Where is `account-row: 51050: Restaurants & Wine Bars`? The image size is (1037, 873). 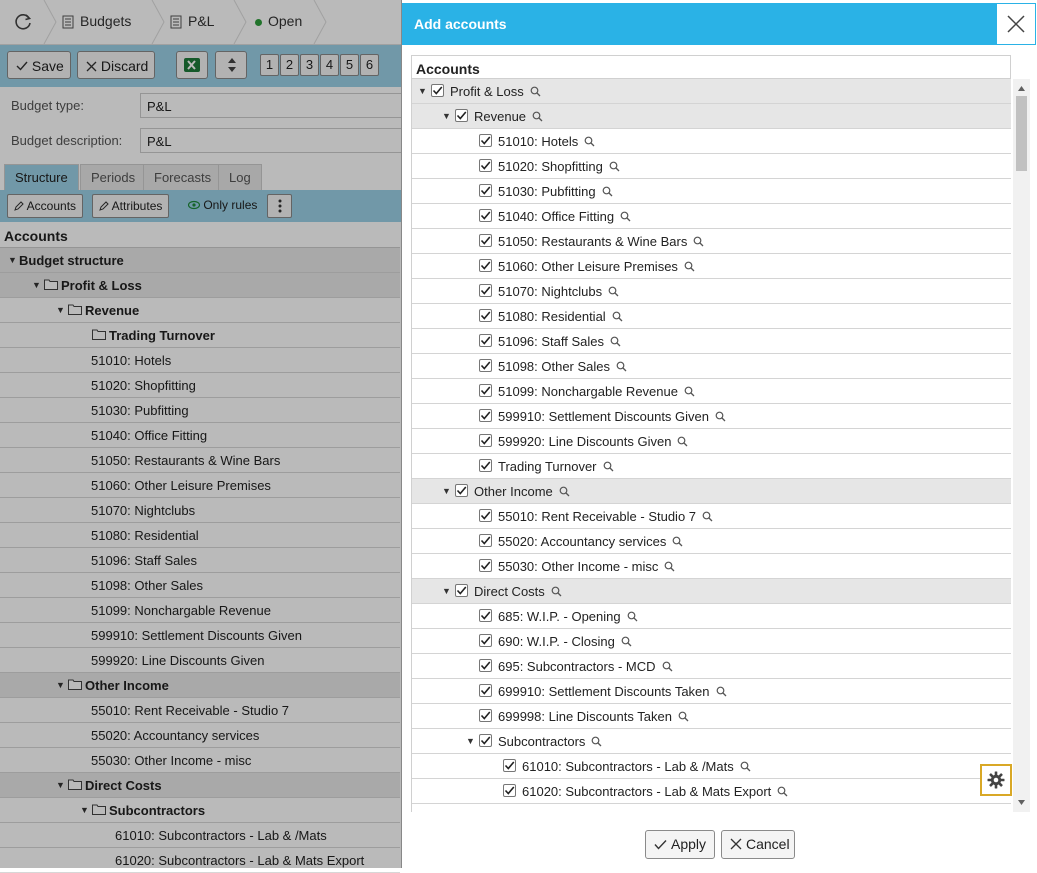 account-row: 51050: Restaurants & Wine Bars is located at coordinates (711, 241).